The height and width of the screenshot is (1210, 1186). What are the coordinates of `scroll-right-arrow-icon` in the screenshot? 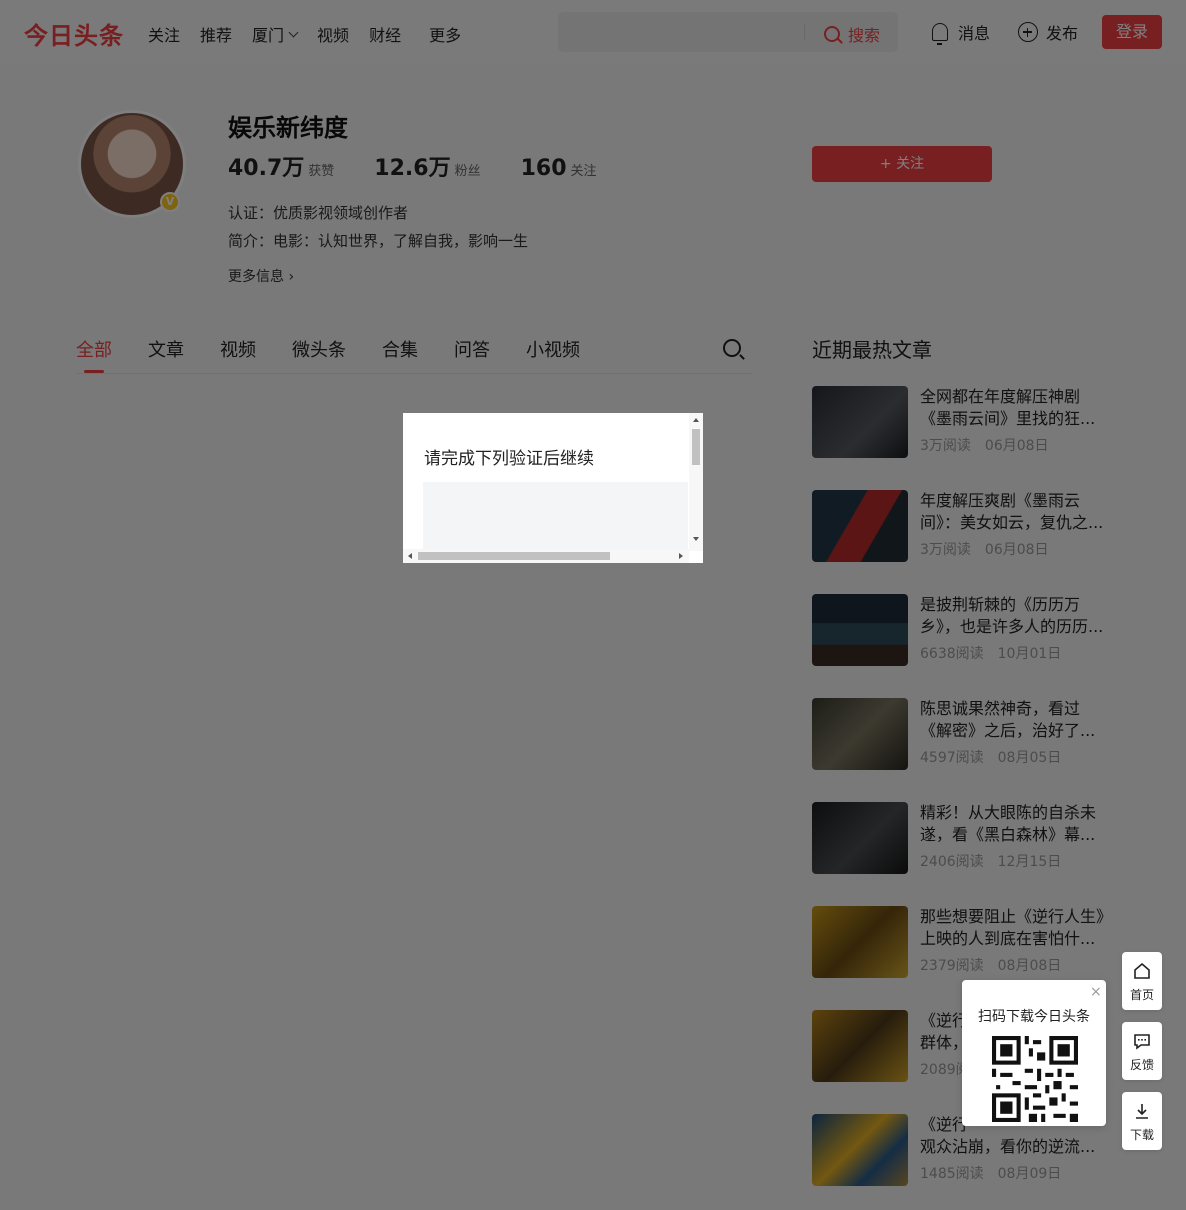 It's located at (681, 556).